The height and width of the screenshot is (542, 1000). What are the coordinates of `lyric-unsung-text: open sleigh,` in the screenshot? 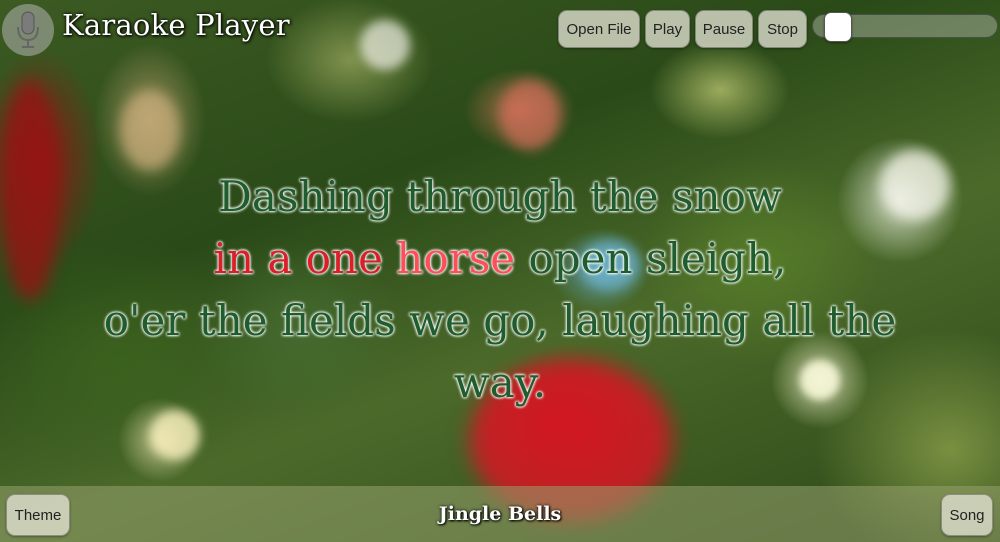 It's located at (651, 258).